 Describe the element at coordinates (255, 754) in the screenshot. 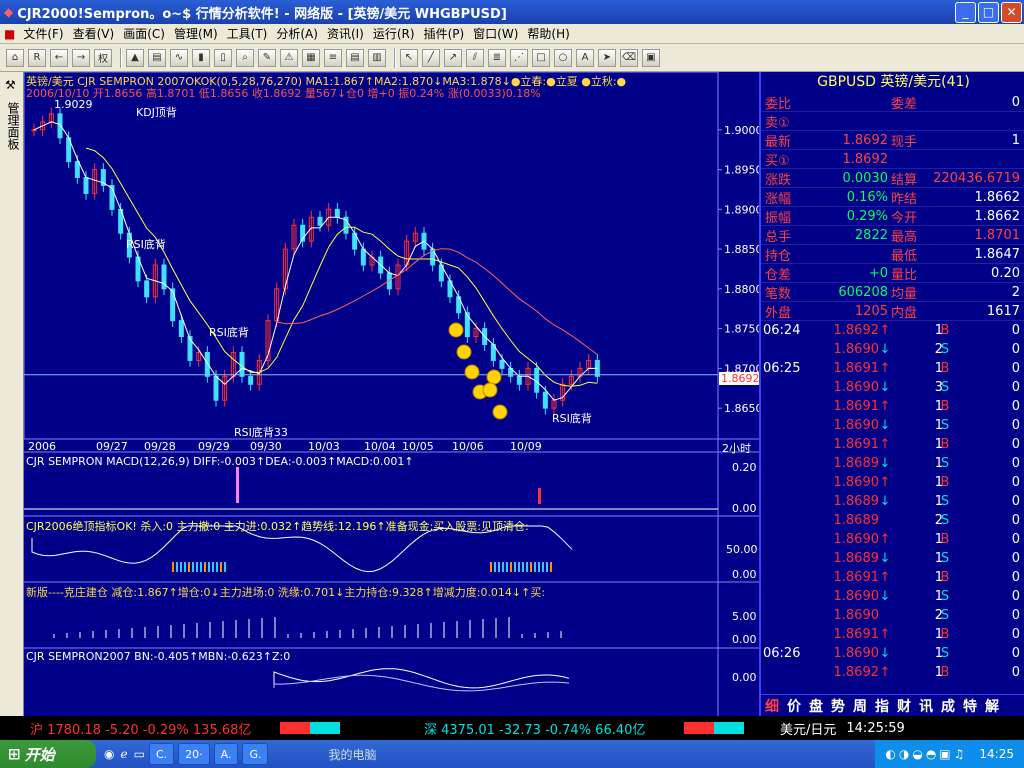

I see `taskbar-item: G.` at that location.